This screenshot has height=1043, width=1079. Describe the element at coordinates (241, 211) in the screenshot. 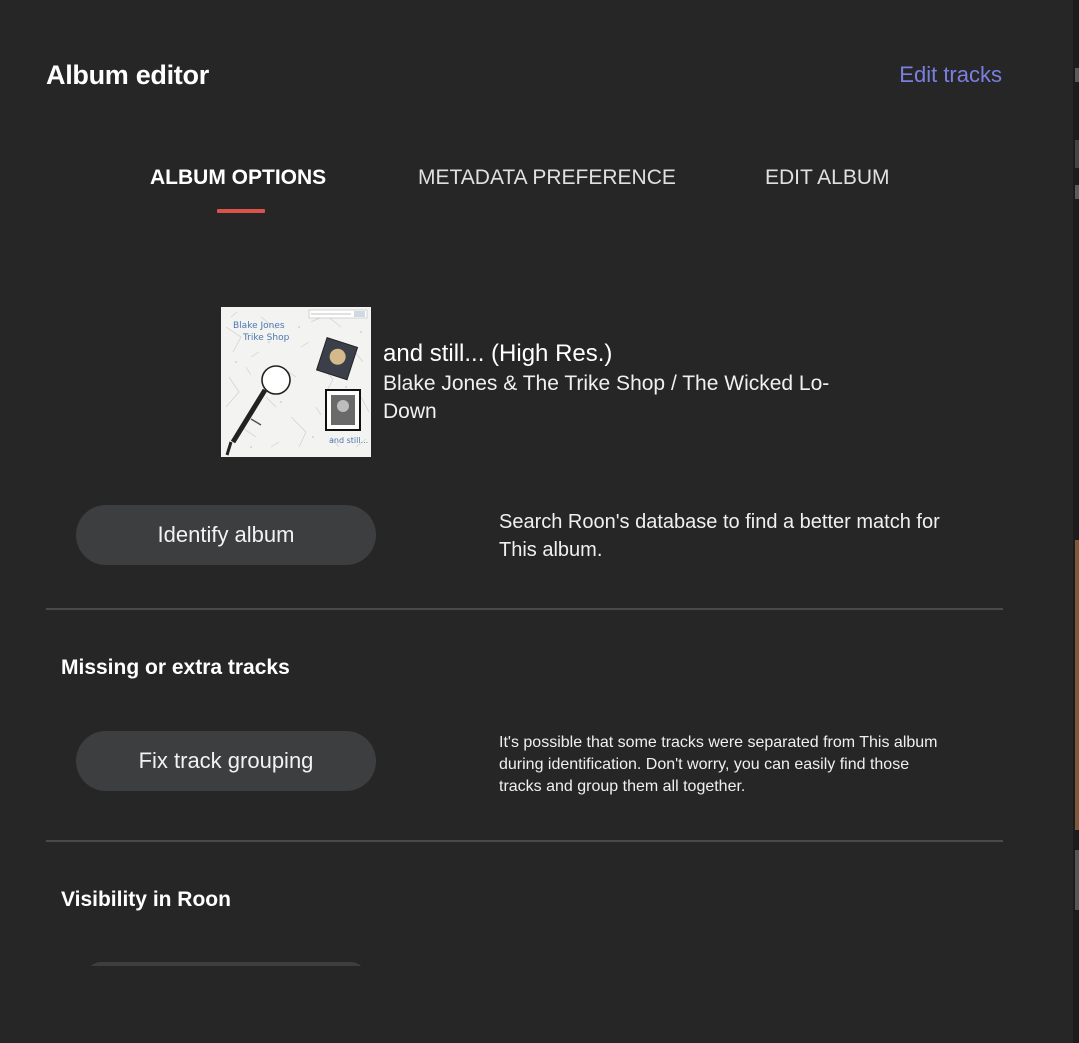

I see `active-tab-indicator` at that location.